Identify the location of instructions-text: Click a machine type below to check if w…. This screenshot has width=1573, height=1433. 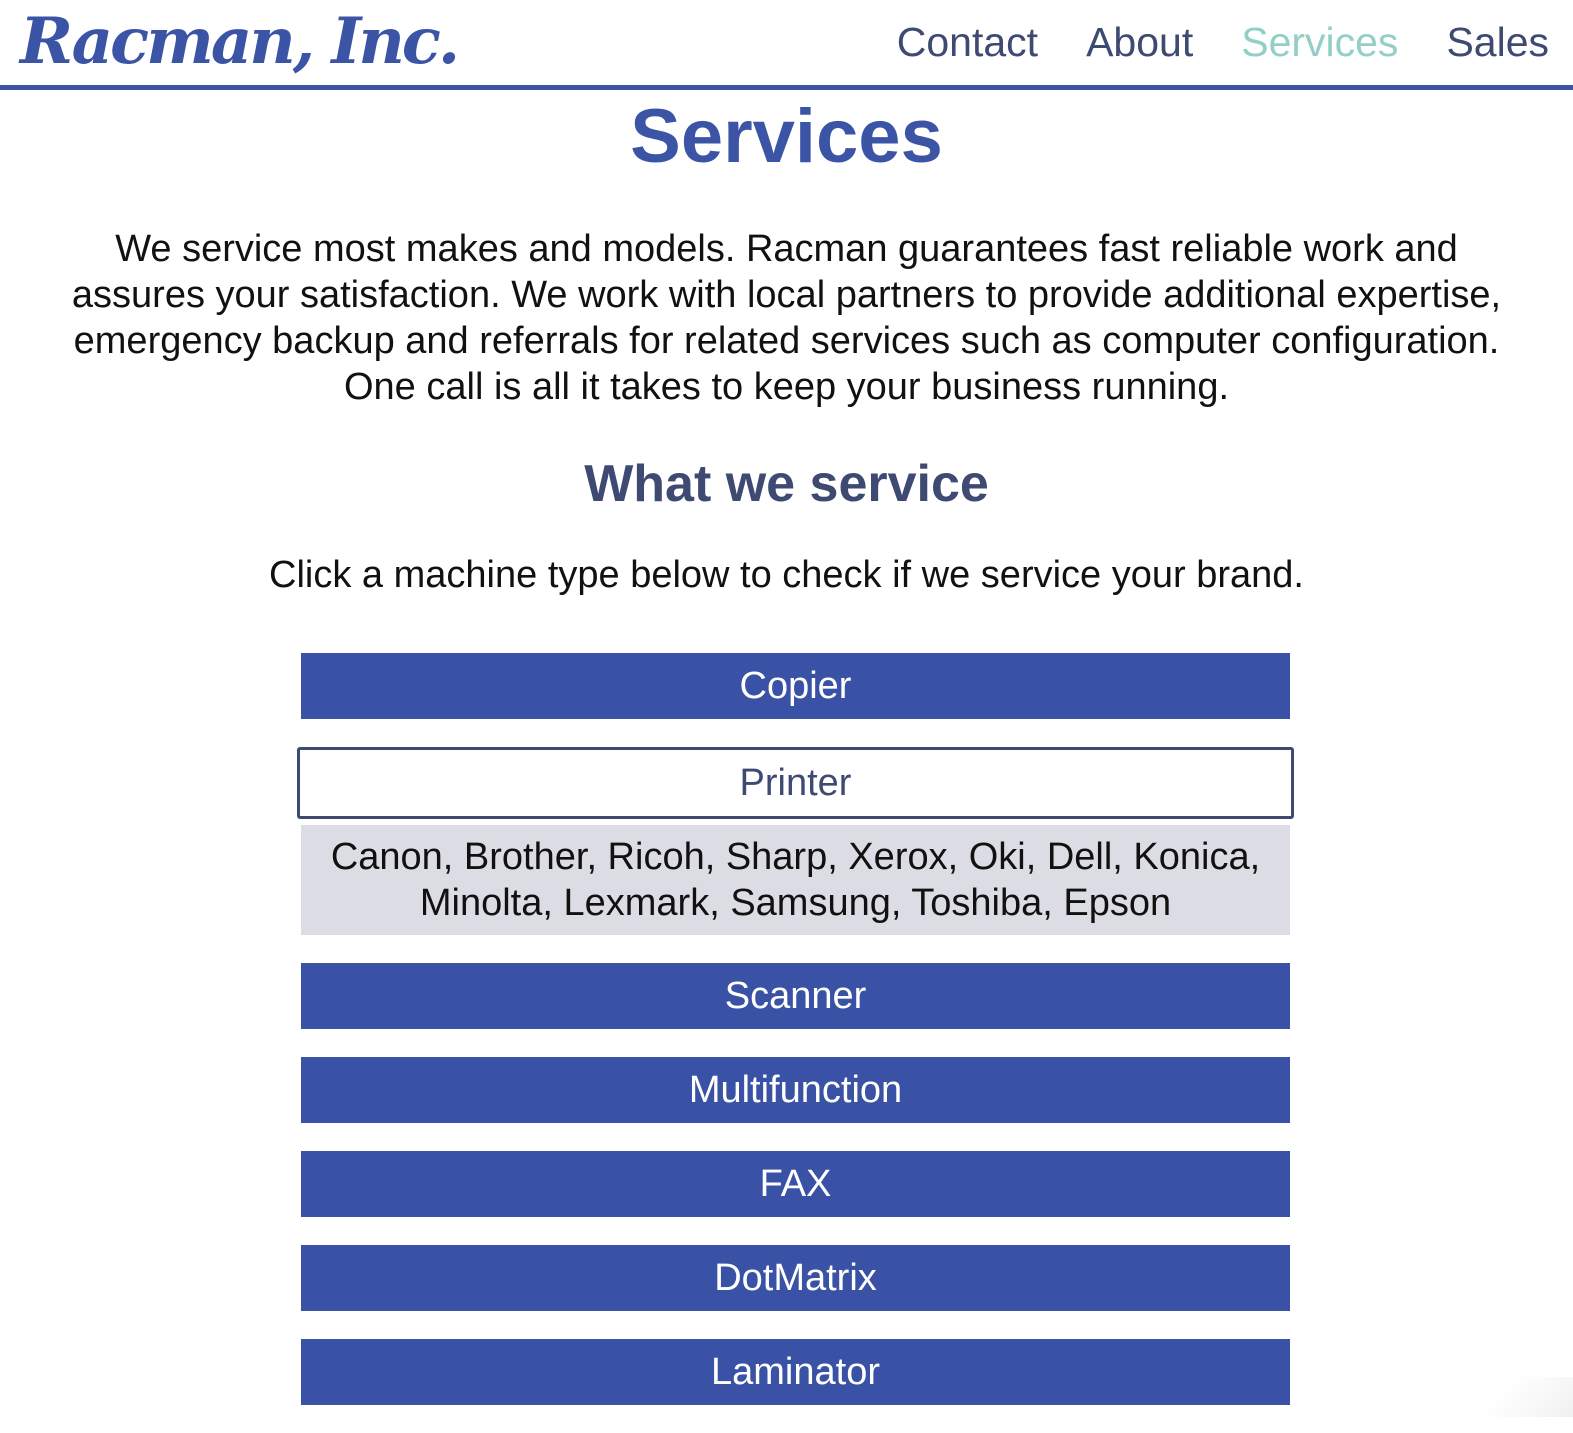
(786, 575).